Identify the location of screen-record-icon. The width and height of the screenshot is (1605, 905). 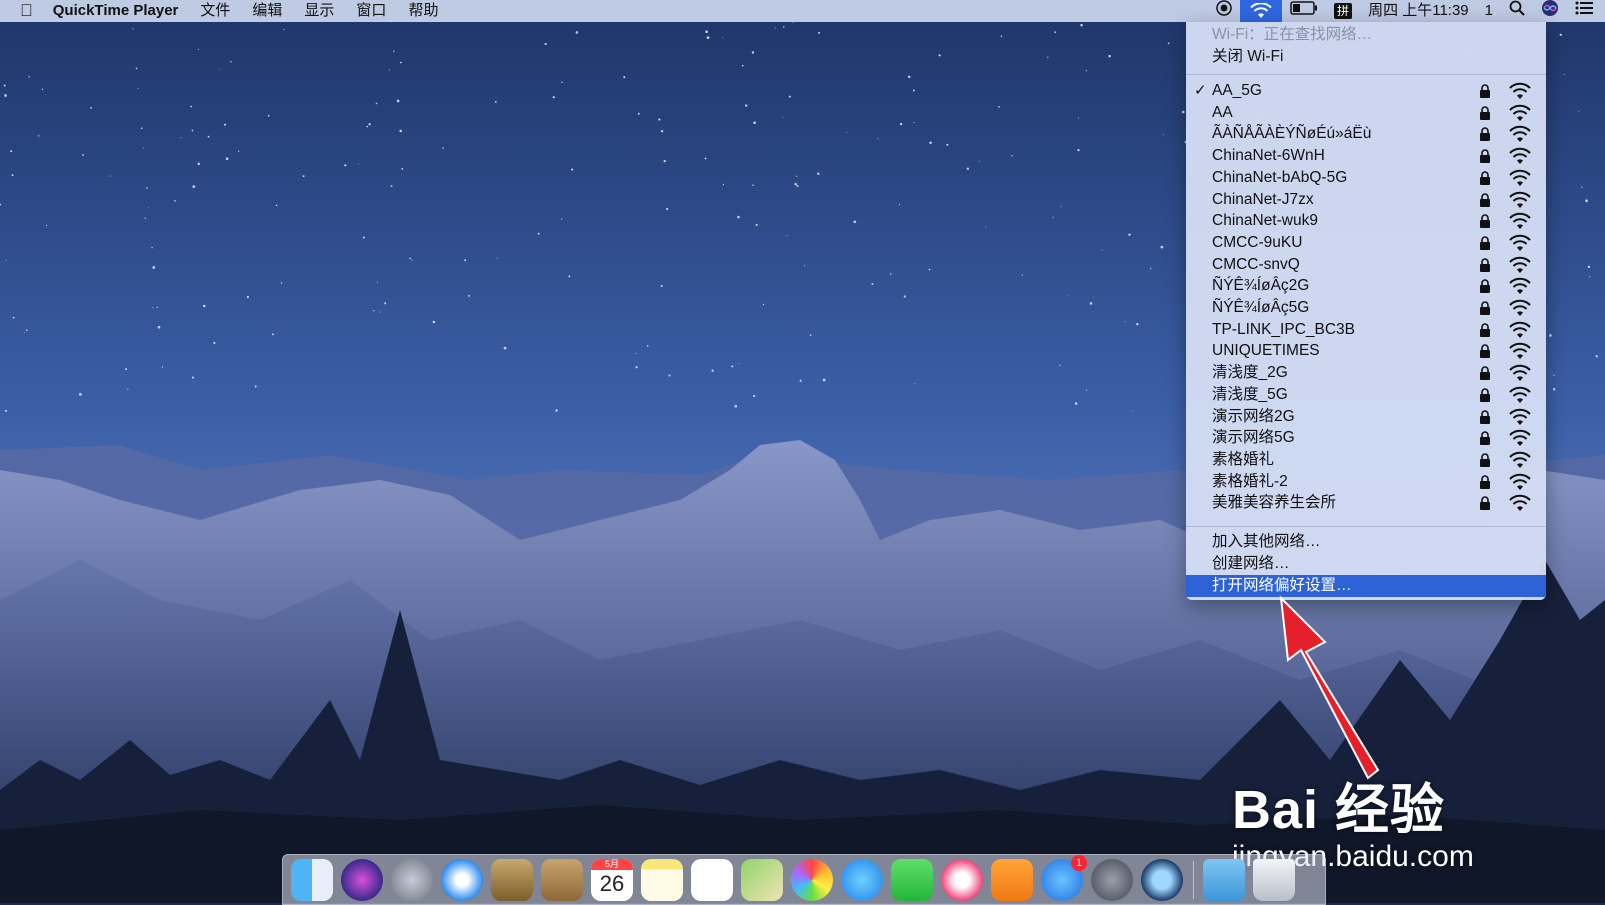
(1224, 11).